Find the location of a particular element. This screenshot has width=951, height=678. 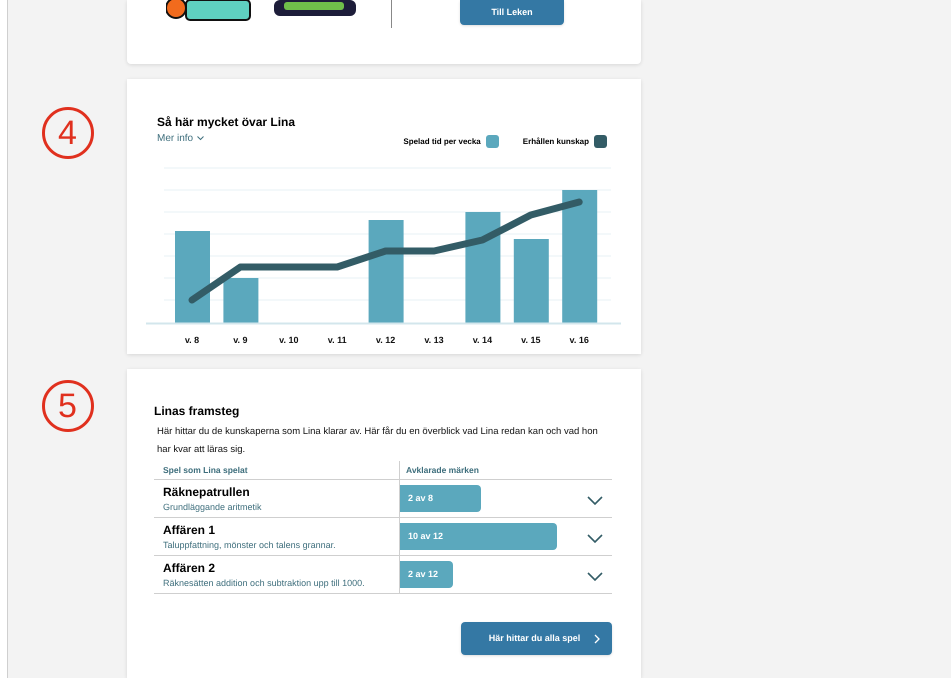

week-label: v. 9 is located at coordinates (240, 340).